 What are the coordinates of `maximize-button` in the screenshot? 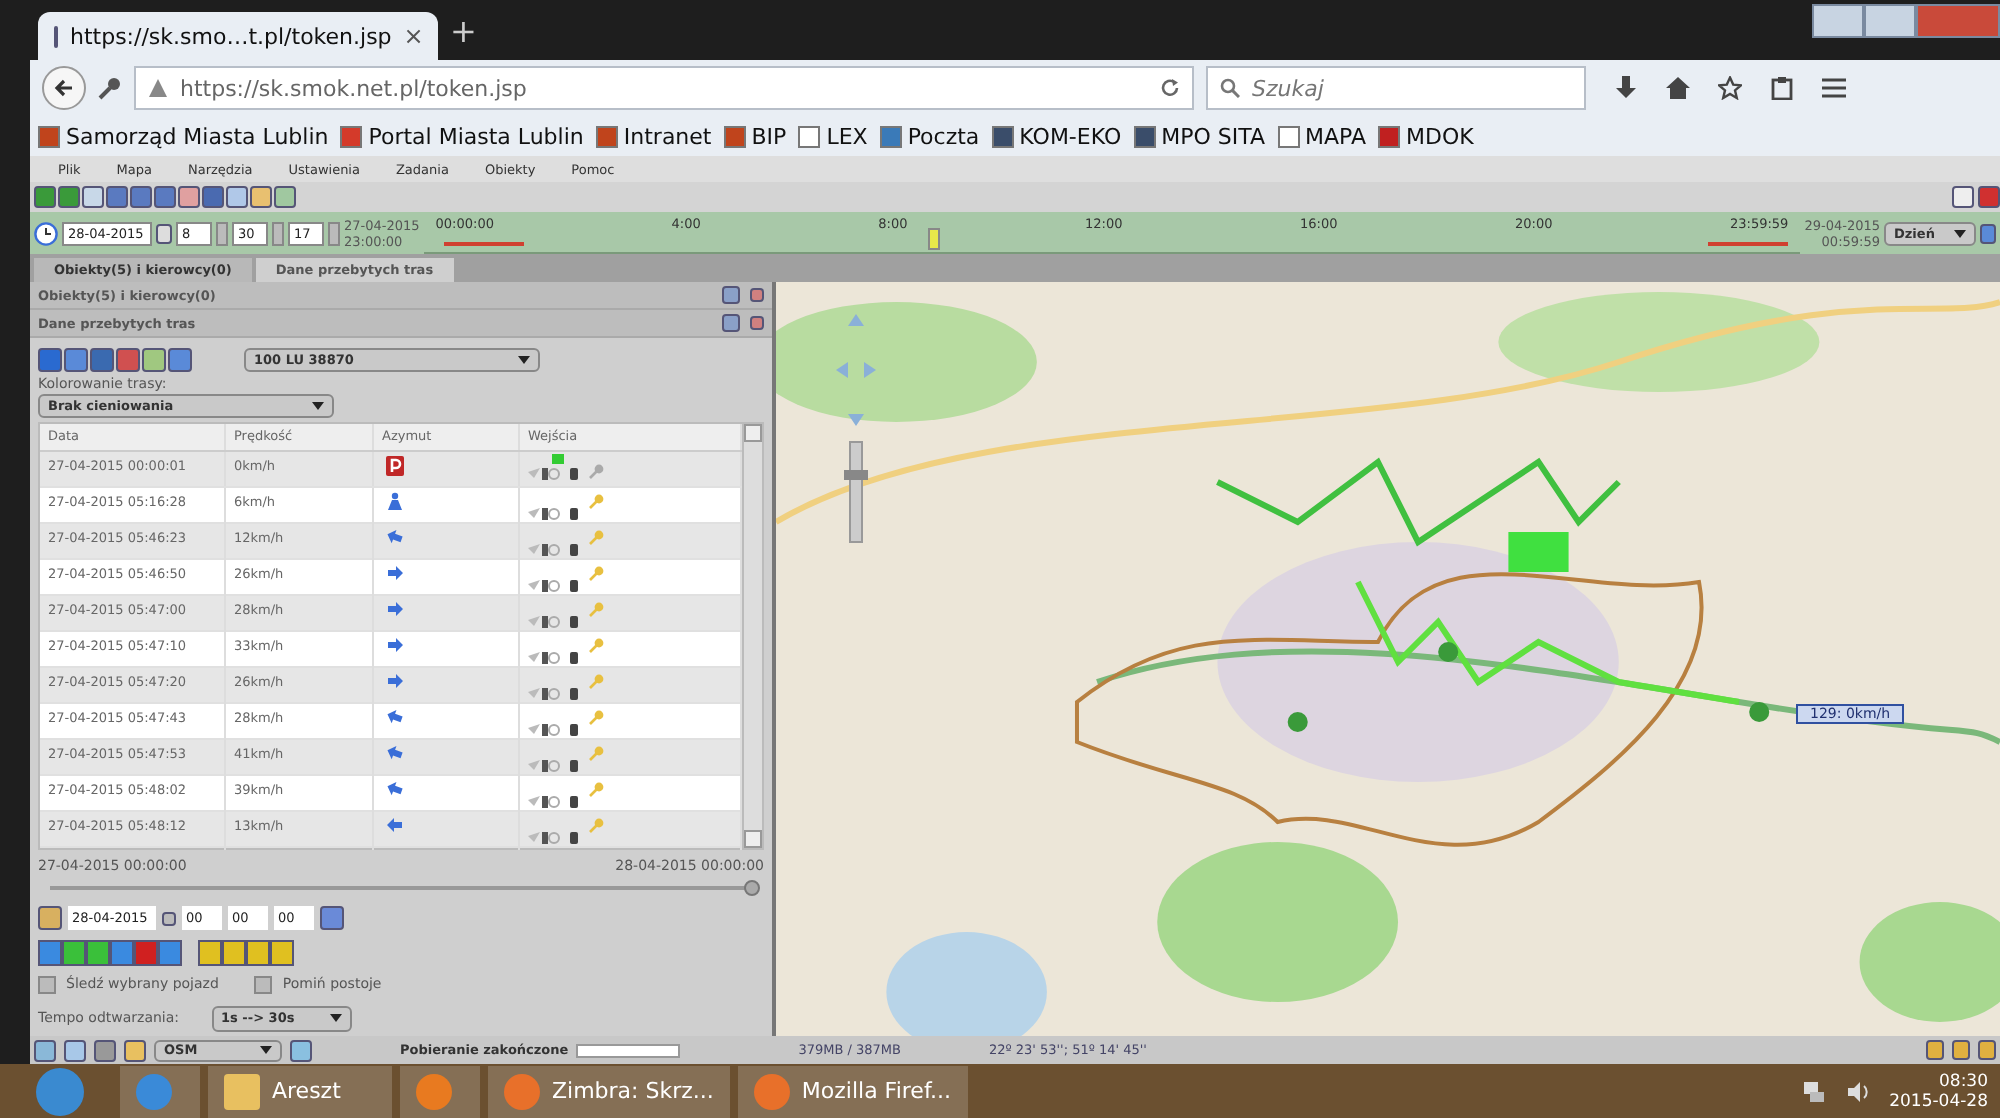 It's located at (1890, 21).